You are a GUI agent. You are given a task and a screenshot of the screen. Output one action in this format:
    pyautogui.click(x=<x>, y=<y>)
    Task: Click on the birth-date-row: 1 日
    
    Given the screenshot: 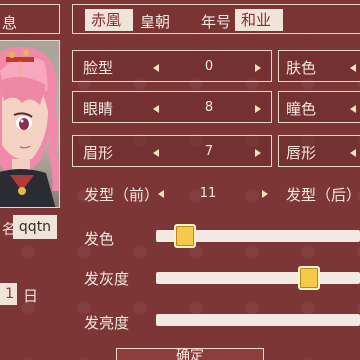 What is the action you would take?
    pyautogui.click(x=34, y=295)
    